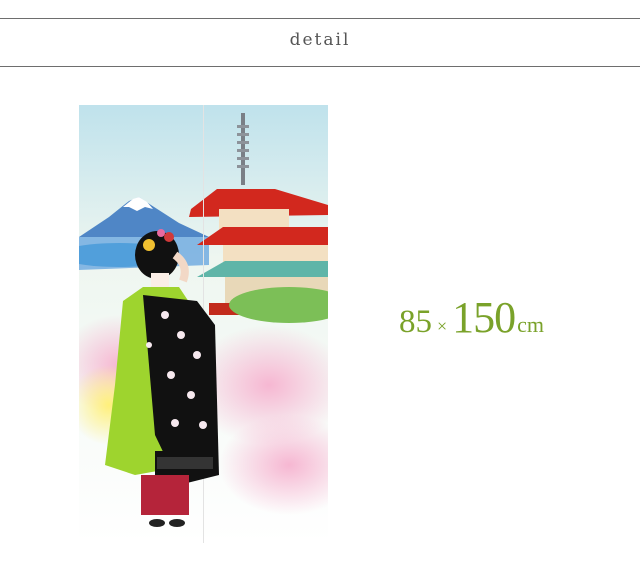 The image size is (640, 564). What do you see at coordinates (442, 326) in the screenshot?
I see `times-symbol: ×` at bounding box center [442, 326].